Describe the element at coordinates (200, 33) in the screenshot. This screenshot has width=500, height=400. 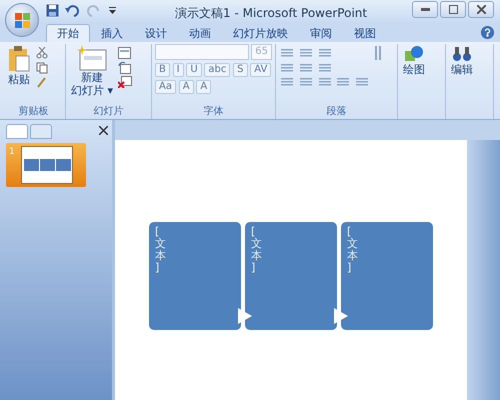
I see `ribbon-tab: 动画` at that location.